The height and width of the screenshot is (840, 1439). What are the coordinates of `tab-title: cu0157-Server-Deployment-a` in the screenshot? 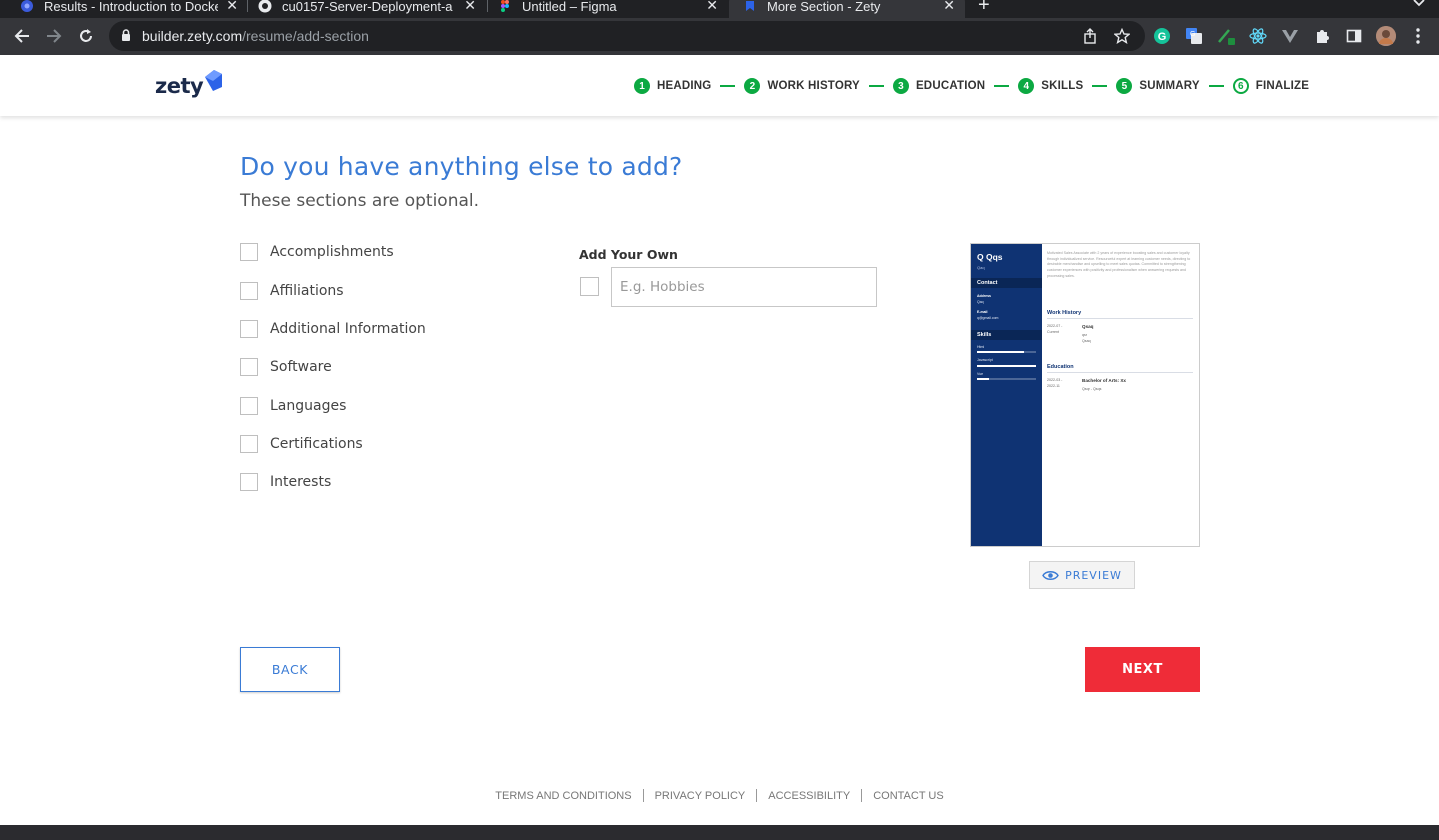 It's located at (367, 7).